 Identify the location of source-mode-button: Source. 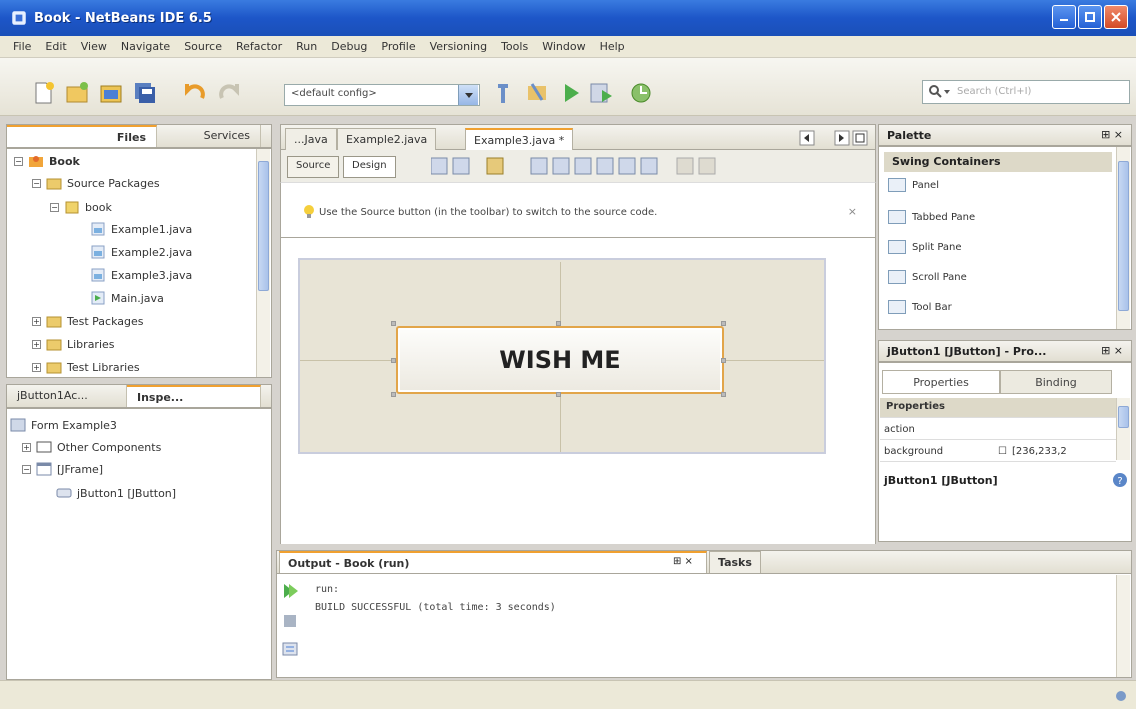
(313, 167).